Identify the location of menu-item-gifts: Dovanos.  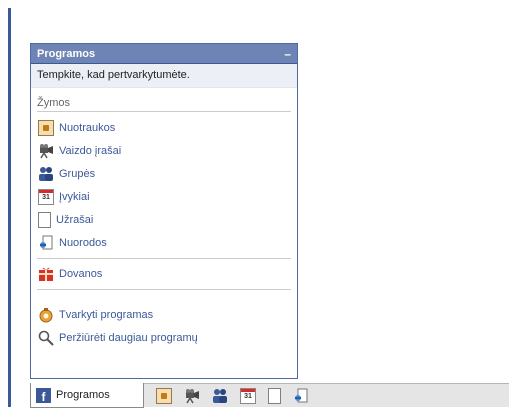
(164, 273).